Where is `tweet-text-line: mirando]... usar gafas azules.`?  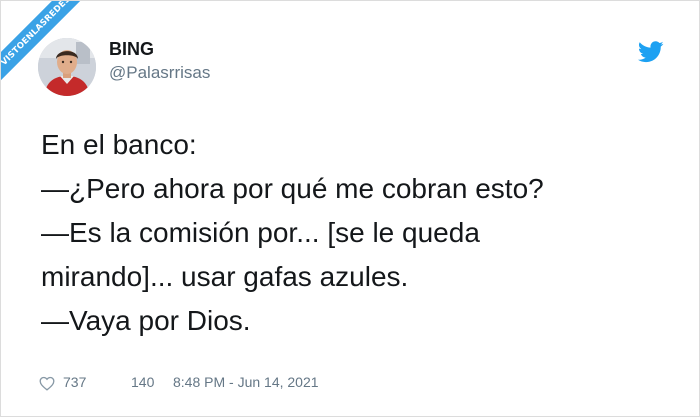
tweet-text-line: mirando]... usar gafas azules. is located at coordinates (225, 276).